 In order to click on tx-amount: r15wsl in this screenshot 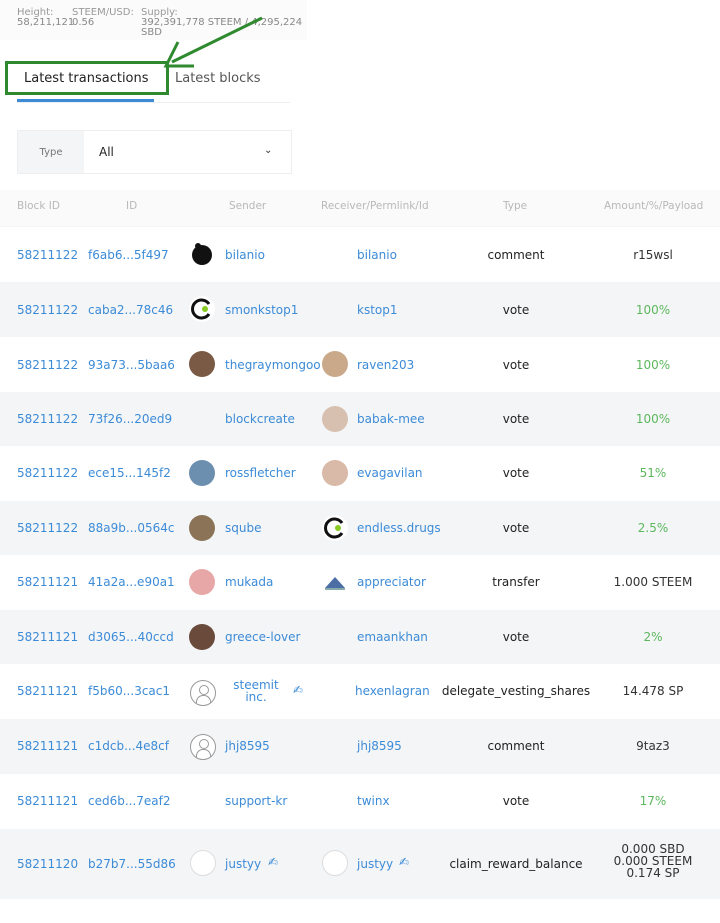, I will do `click(653, 255)`.